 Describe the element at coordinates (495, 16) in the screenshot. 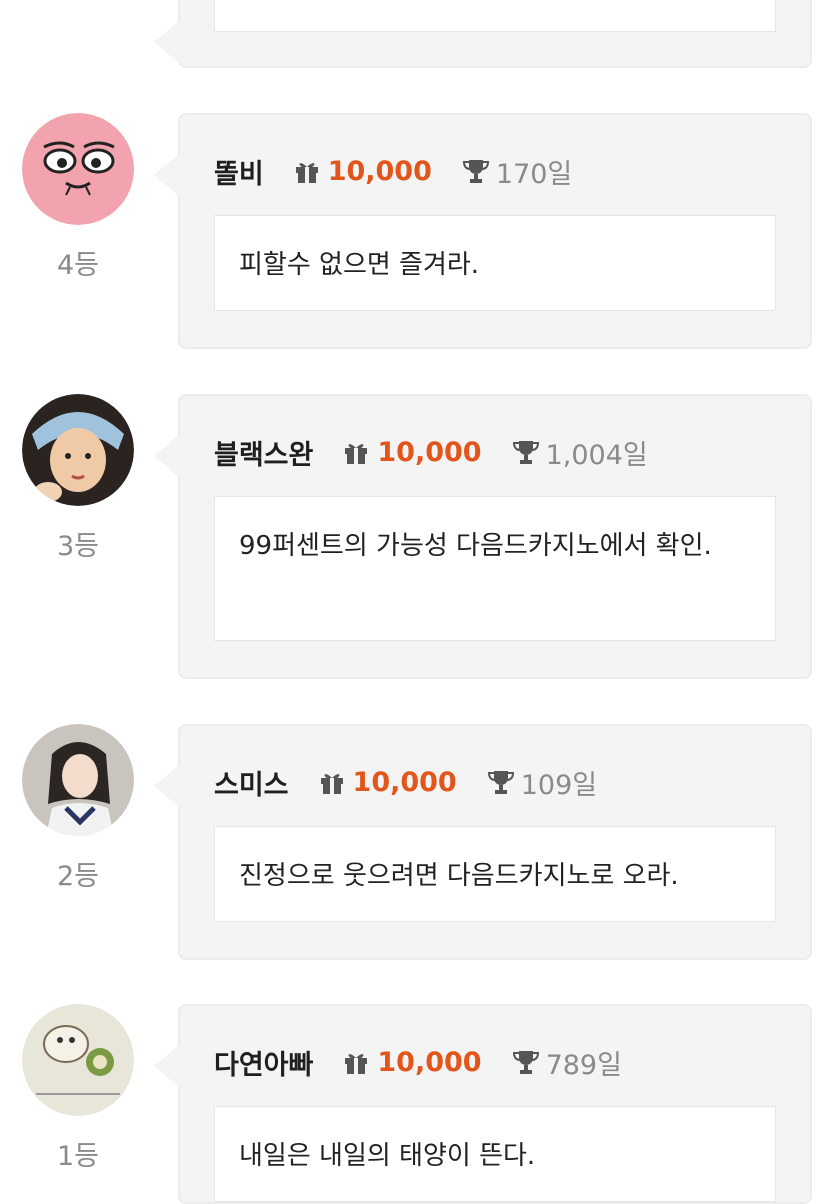

I see `comment-box-partial` at that location.